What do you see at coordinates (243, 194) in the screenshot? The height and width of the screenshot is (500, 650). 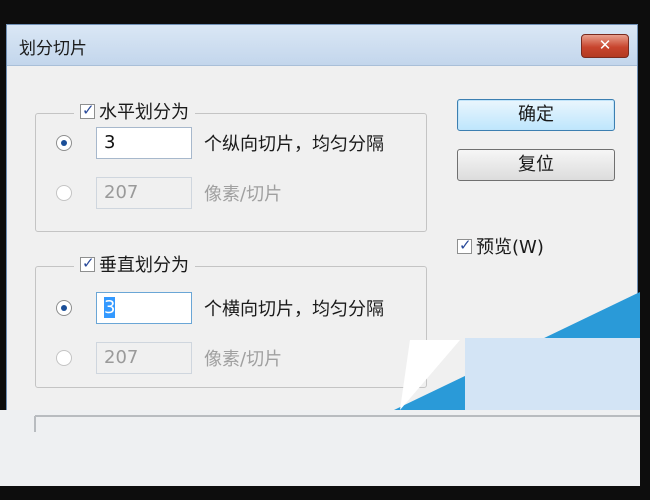 I see `horizontal-pixel-label: 像素/切片` at bounding box center [243, 194].